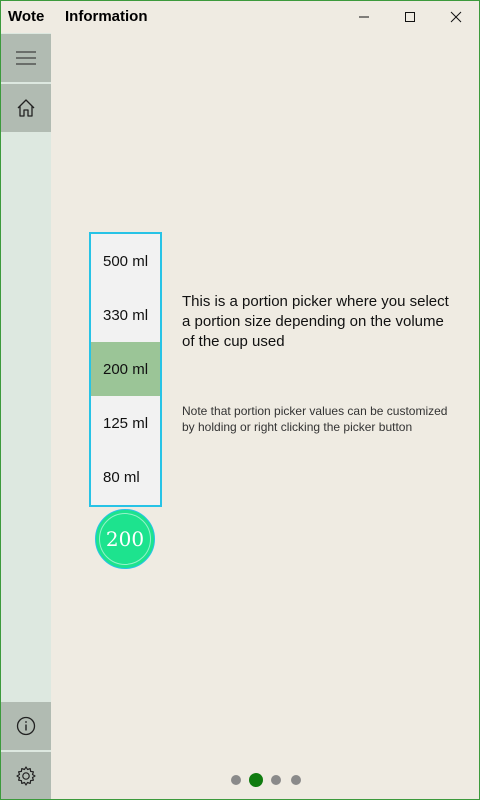  I want to click on gear-icon, so click(26, 776).